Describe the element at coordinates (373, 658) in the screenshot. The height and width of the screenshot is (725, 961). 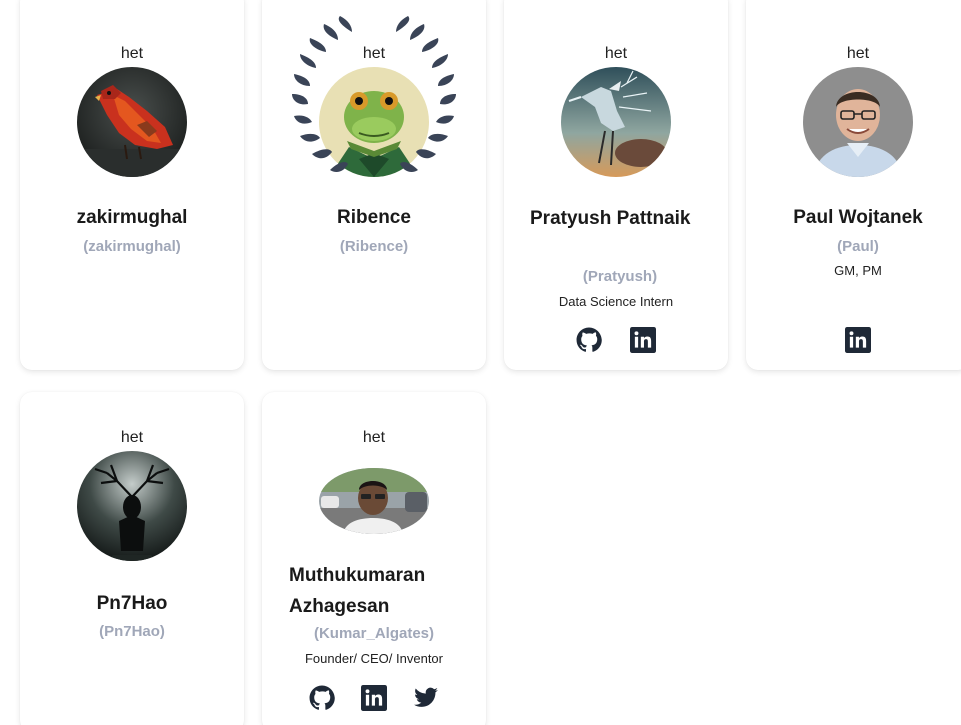
I see `member-role: Founder/ CEO/ Inventor` at that location.